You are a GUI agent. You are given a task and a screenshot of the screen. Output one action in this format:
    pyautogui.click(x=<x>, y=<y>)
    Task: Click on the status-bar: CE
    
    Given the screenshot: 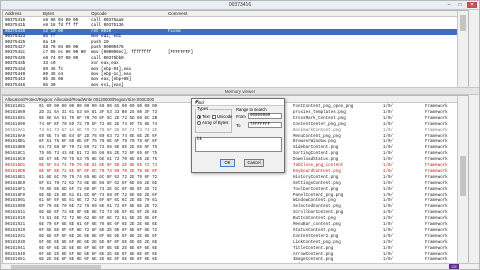 What is the action you would take?
    pyautogui.click(x=240, y=266)
    